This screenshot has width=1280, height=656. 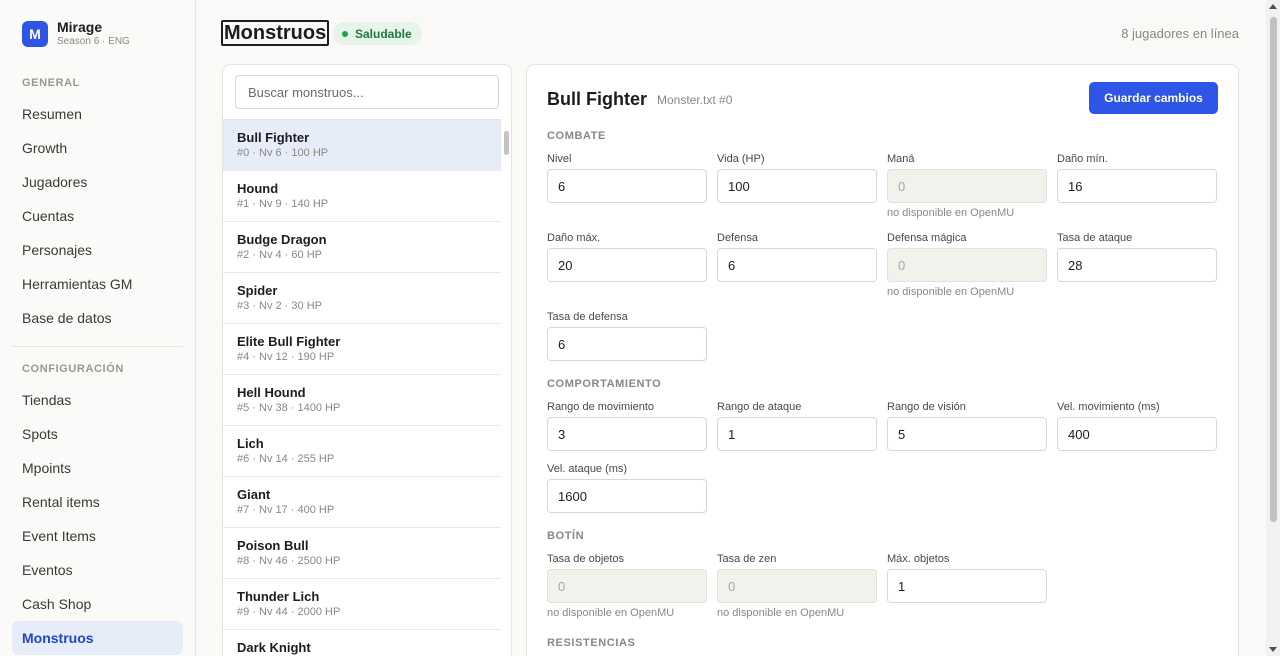 What do you see at coordinates (283, 204) in the screenshot?
I see `monster-meta: #1 · Nv 9 · 140 HP` at bounding box center [283, 204].